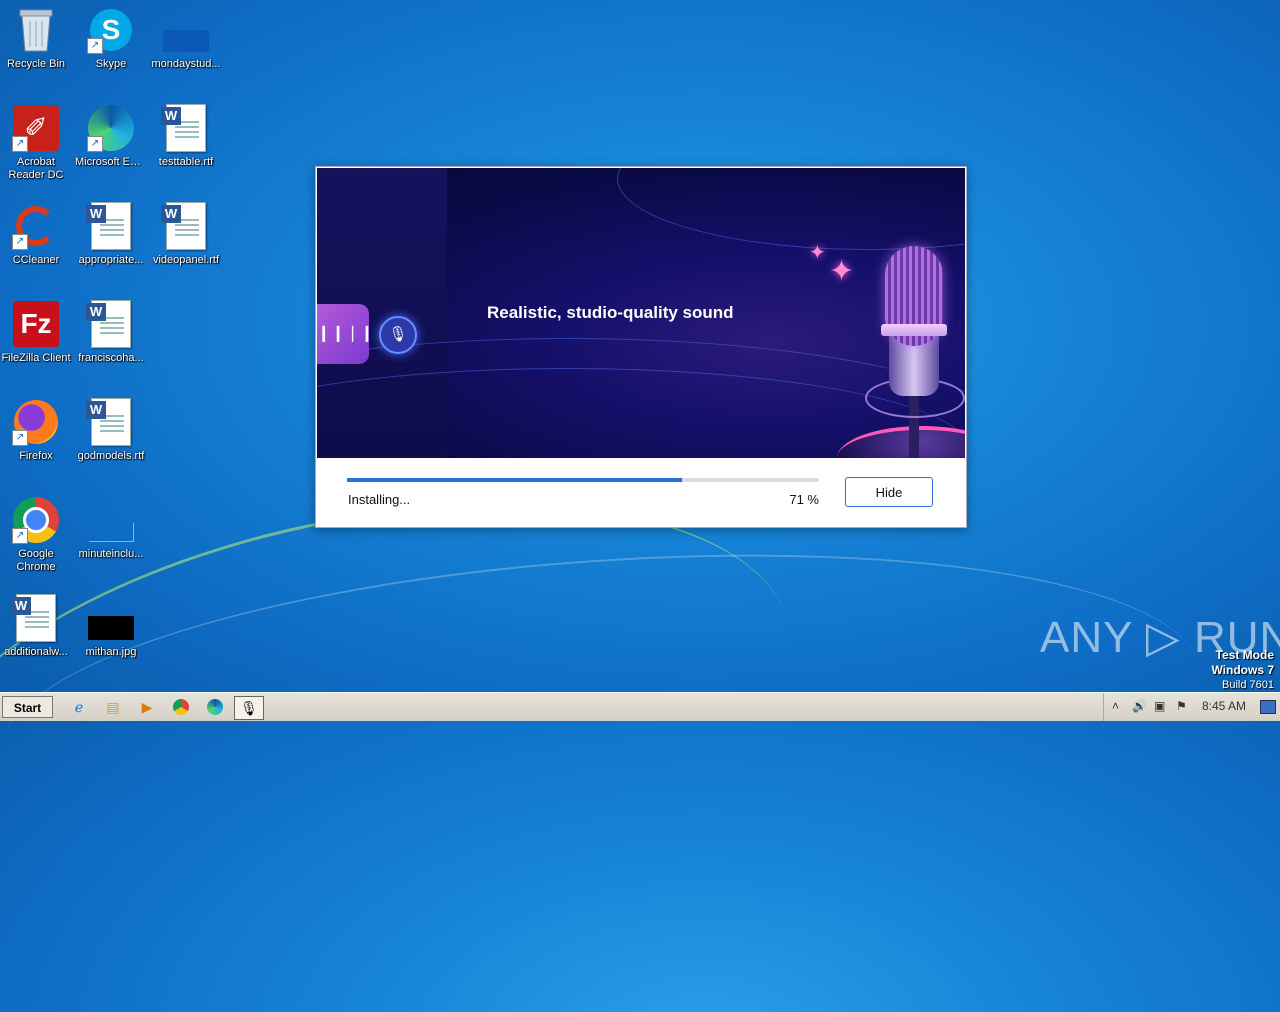 Image resolution: width=1280 pixels, height=1012 pixels. I want to click on internet-explorer-icon: ℯ, so click(79, 707).